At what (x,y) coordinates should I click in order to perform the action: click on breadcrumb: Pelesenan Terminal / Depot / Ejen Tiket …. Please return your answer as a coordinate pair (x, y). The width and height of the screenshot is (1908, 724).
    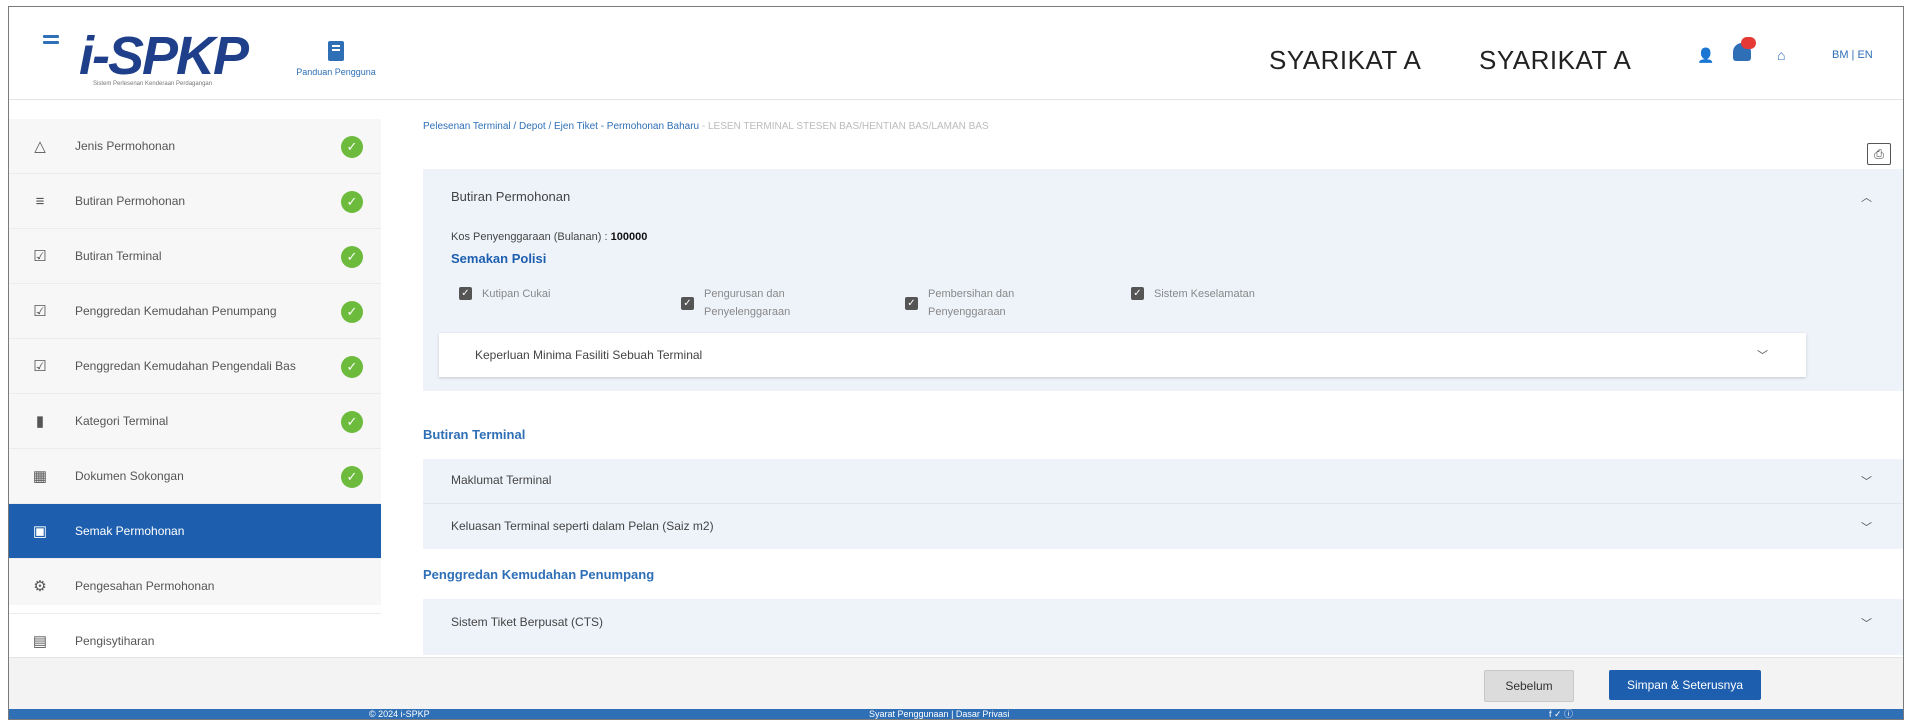
    Looking at the image, I should click on (706, 126).